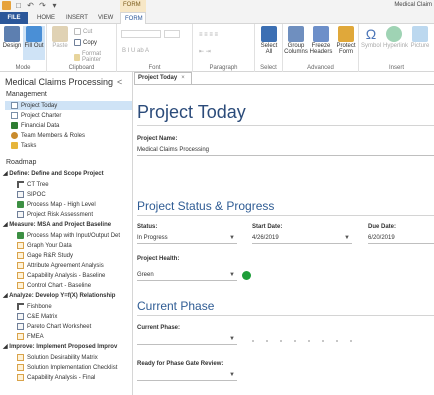  Describe the element at coordinates (187, 238) in the screenshot. I see `status-select: In Progress ▼` at that location.